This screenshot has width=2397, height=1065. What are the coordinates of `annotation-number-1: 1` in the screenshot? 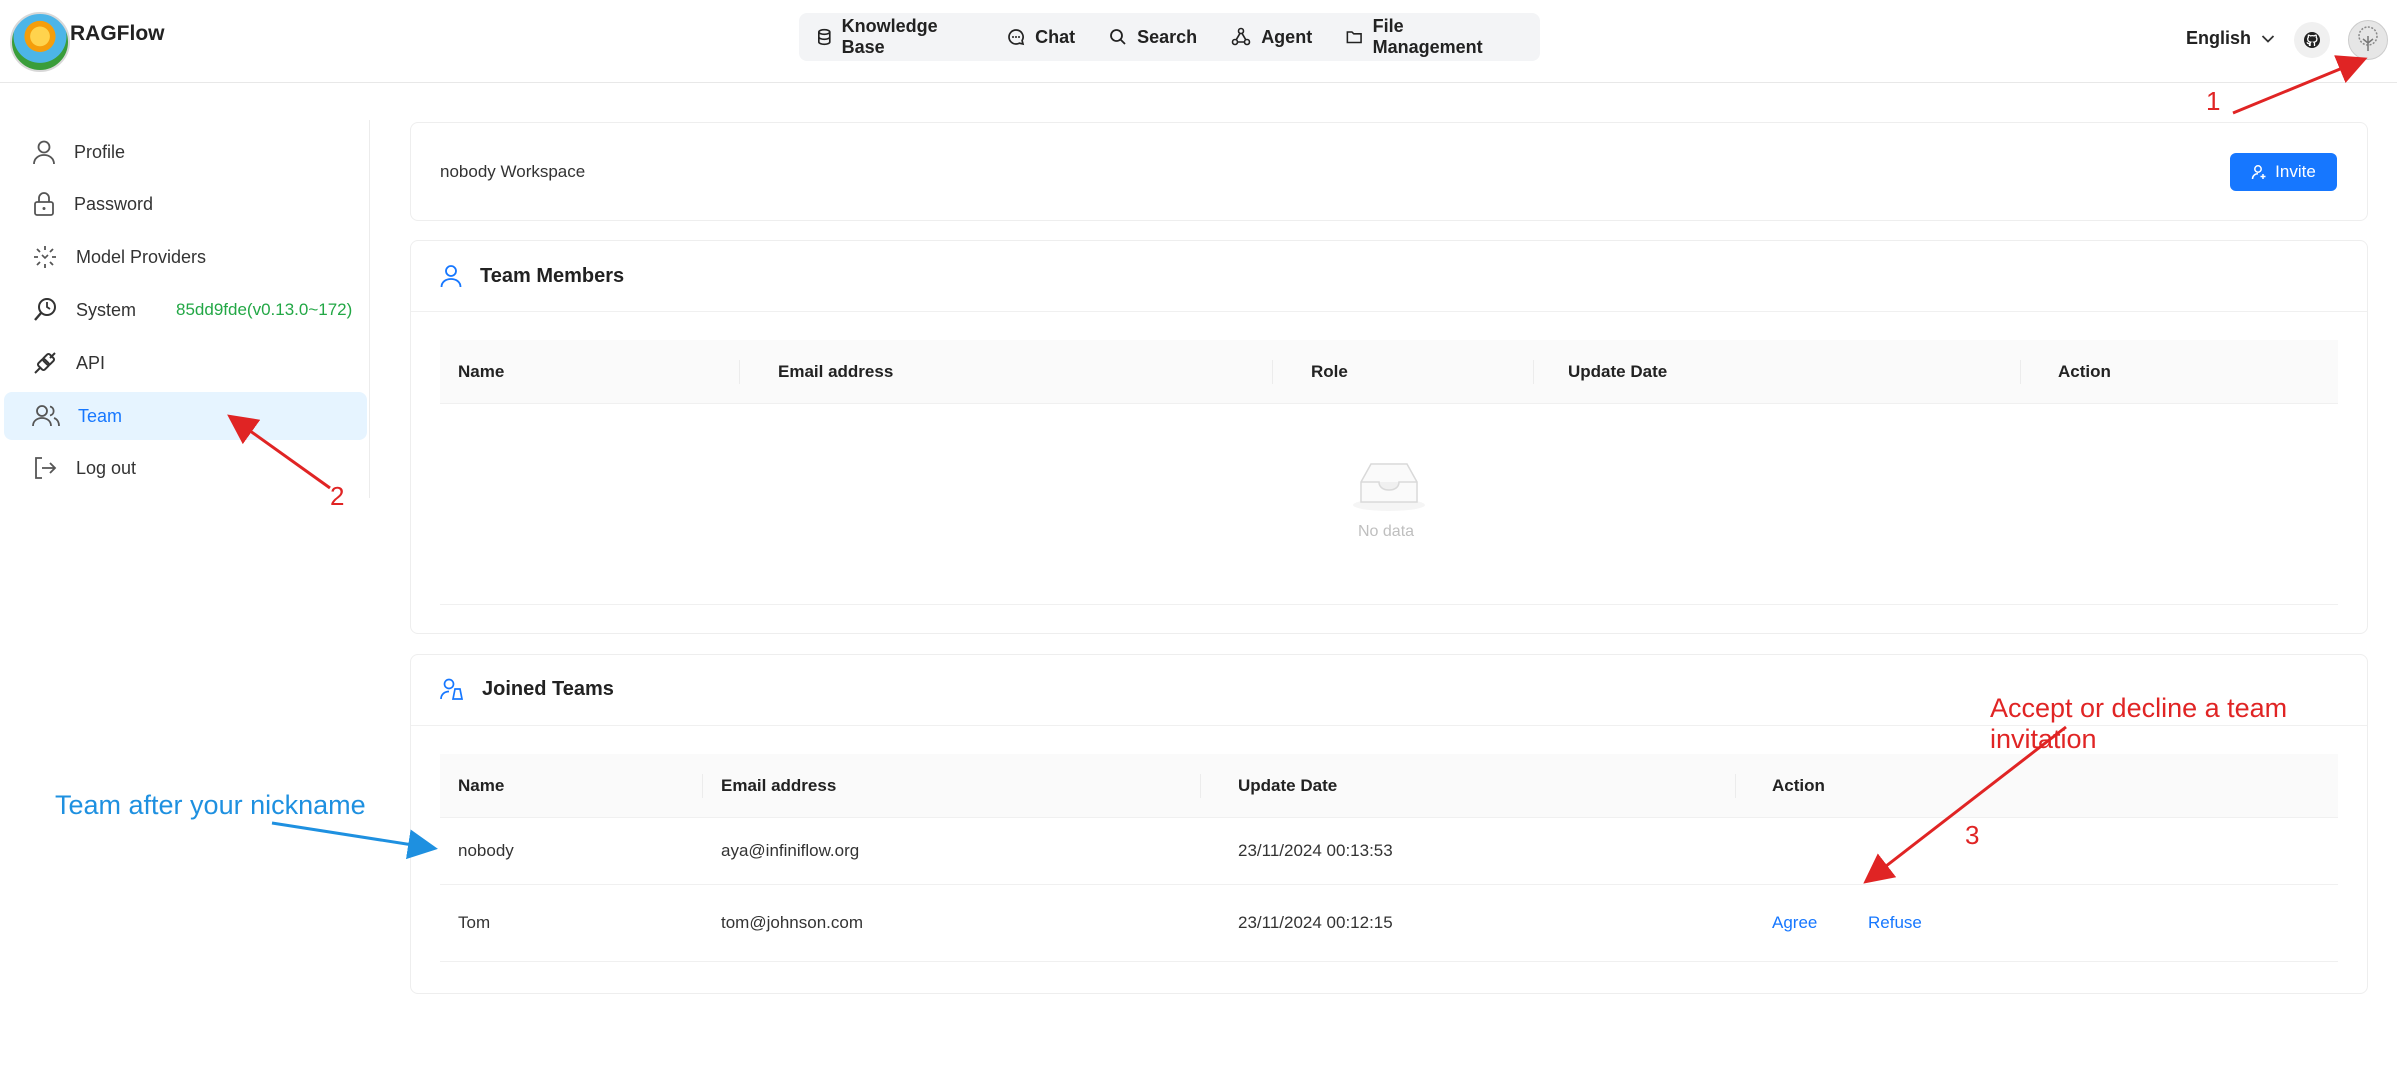 It's located at (2213, 101).